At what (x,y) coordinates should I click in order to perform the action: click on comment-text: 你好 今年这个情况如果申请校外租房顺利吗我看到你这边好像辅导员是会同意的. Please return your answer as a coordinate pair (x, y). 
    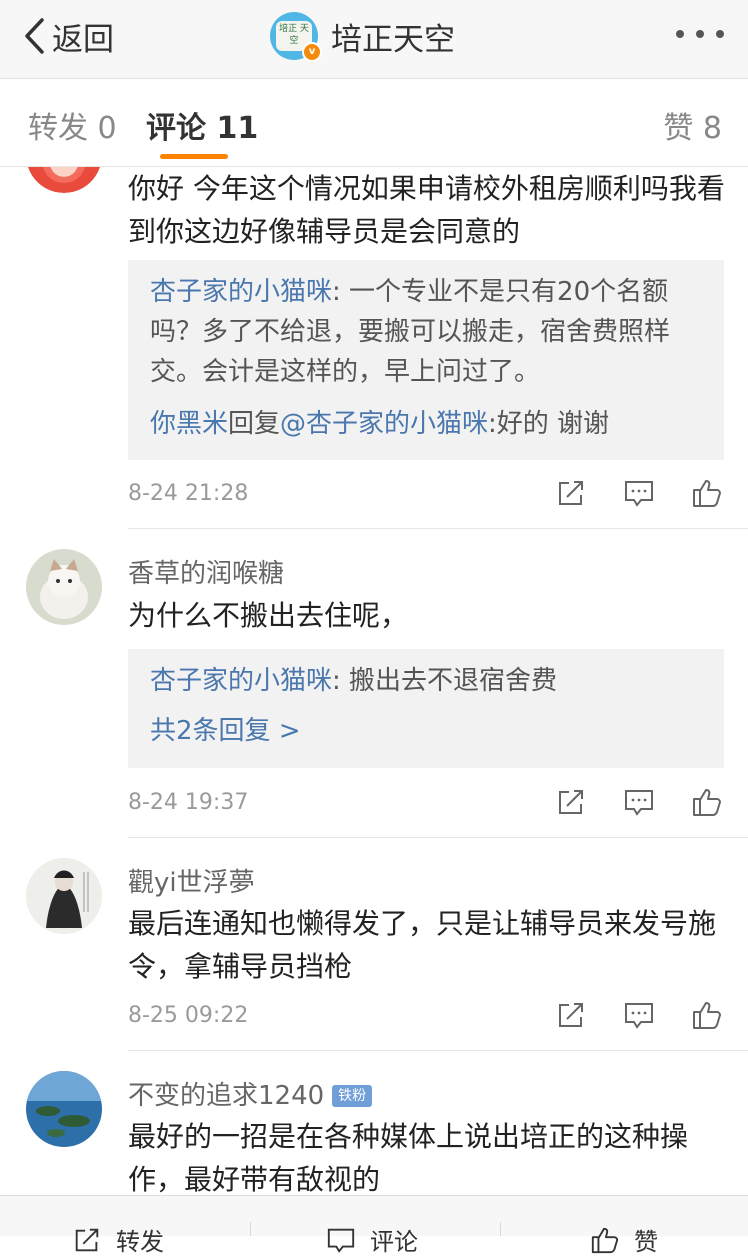
    Looking at the image, I should click on (426, 210).